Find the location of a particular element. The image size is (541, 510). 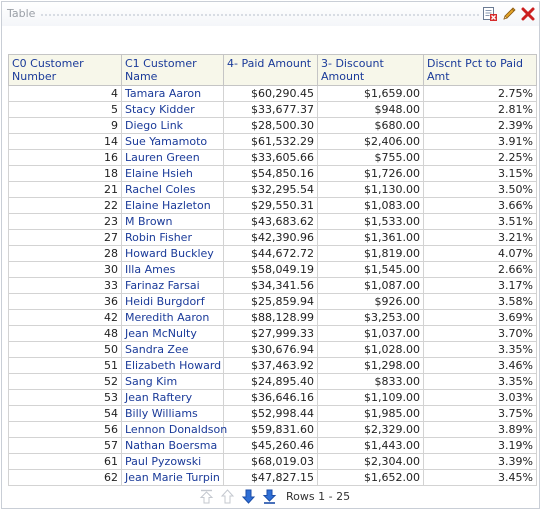

discount-pct-cell: 3.15% is located at coordinates (480, 173).